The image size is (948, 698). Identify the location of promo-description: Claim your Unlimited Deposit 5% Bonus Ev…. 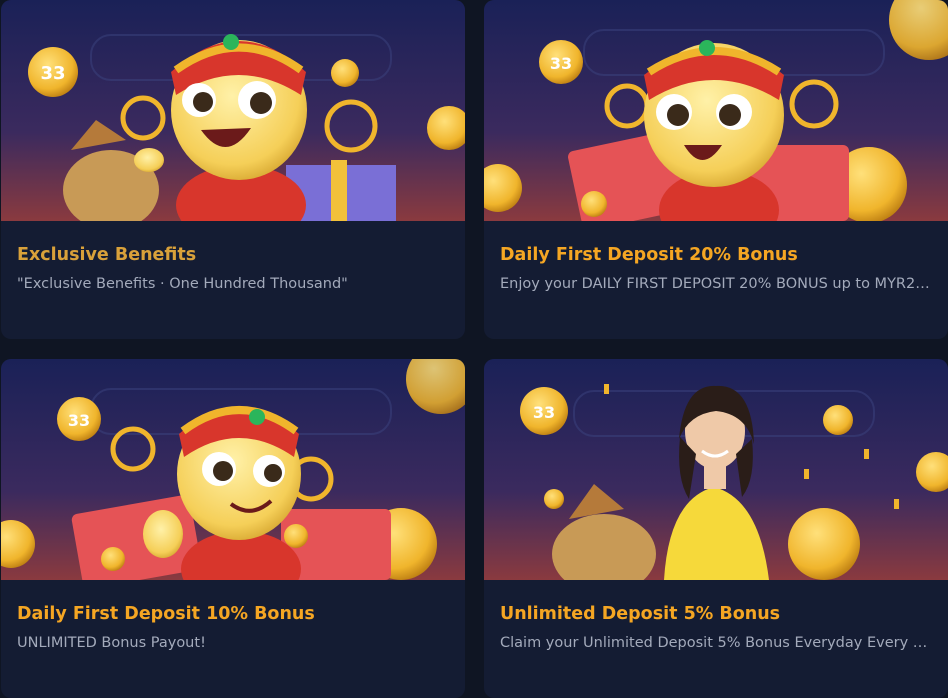
(716, 643).